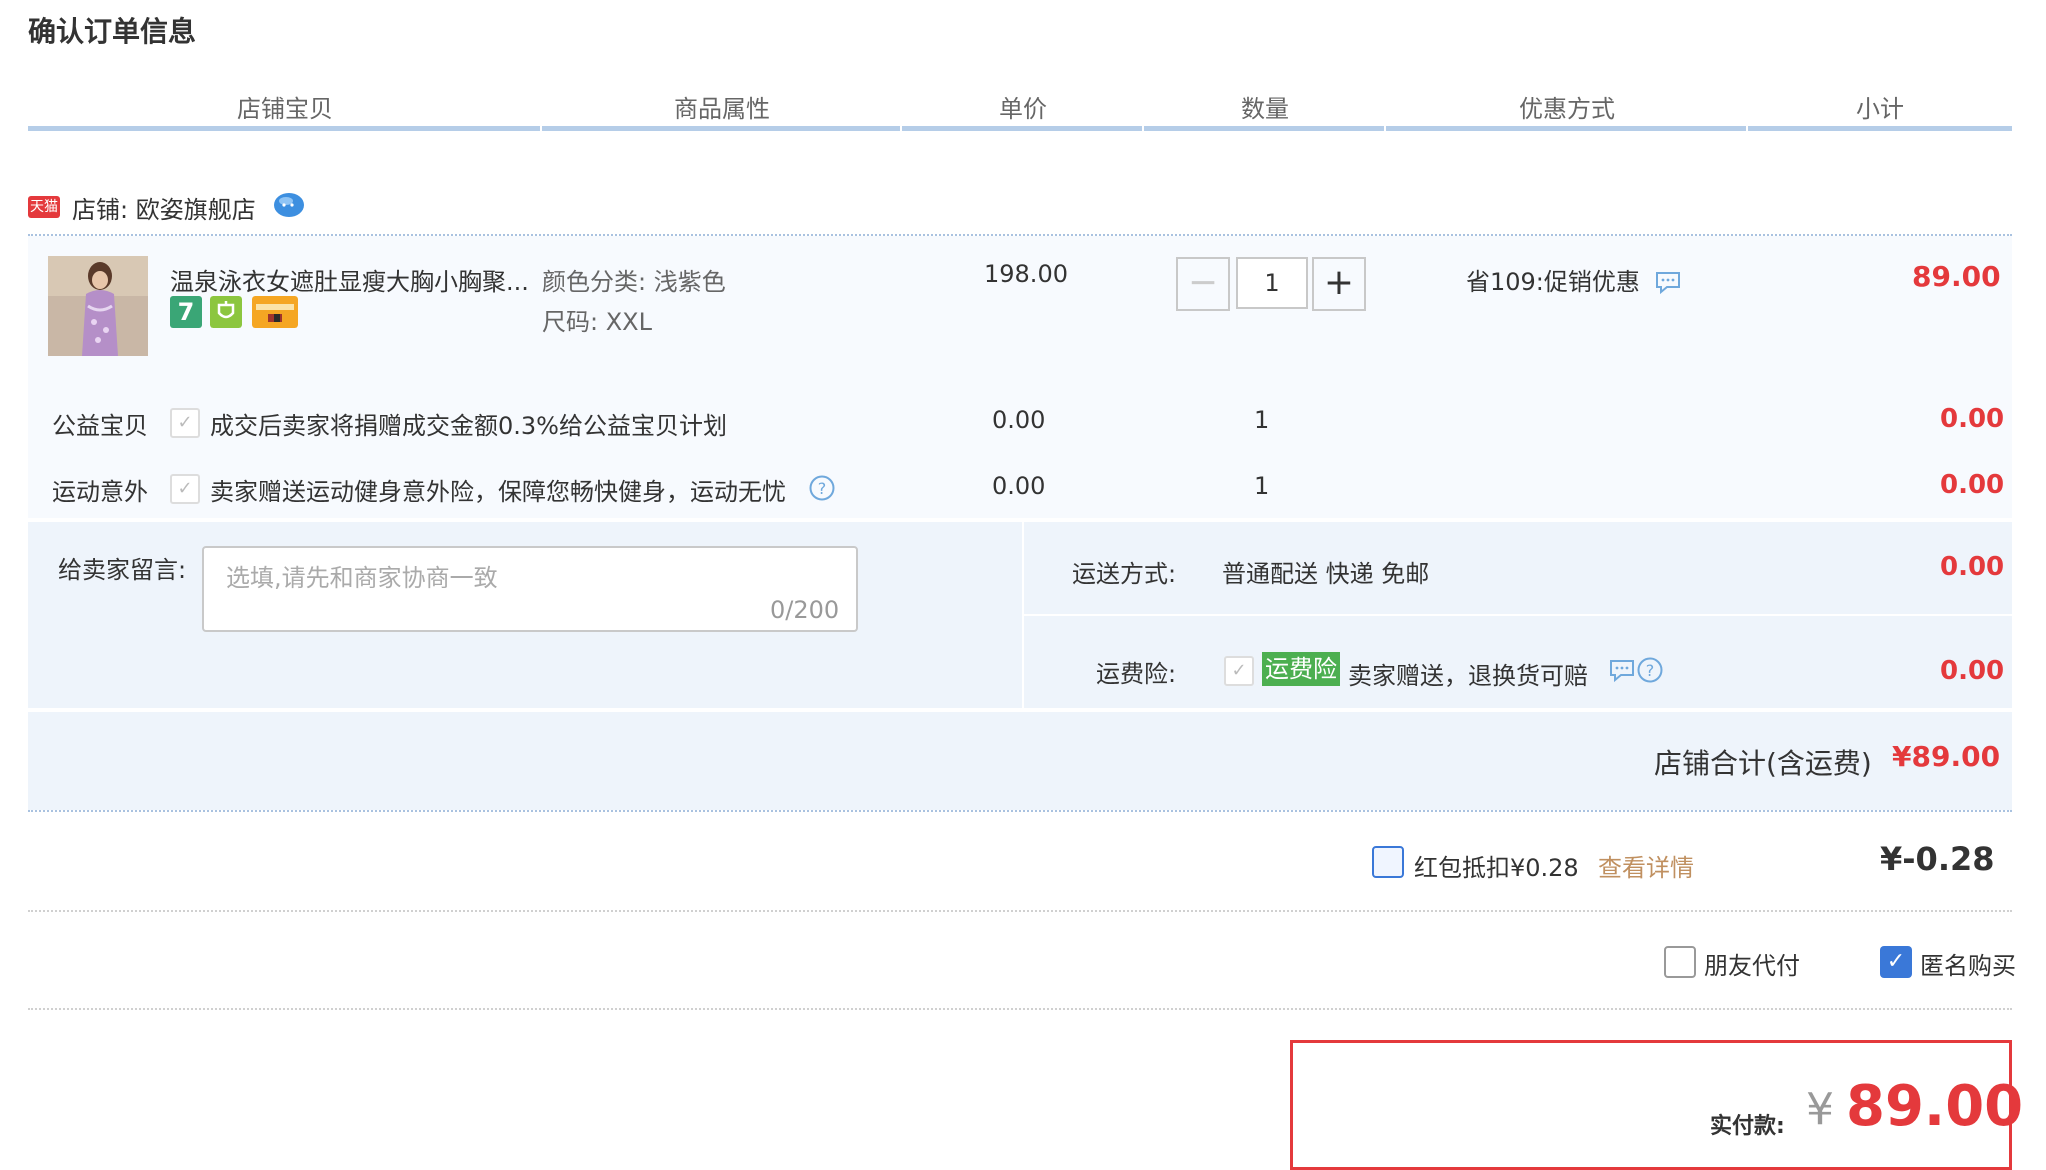 The height and width of the screenshot is (1170, 2046). Describe the element at coordinates (1203, 284) in the screenshot. I see `quantity-decrease-button: −` at that location.